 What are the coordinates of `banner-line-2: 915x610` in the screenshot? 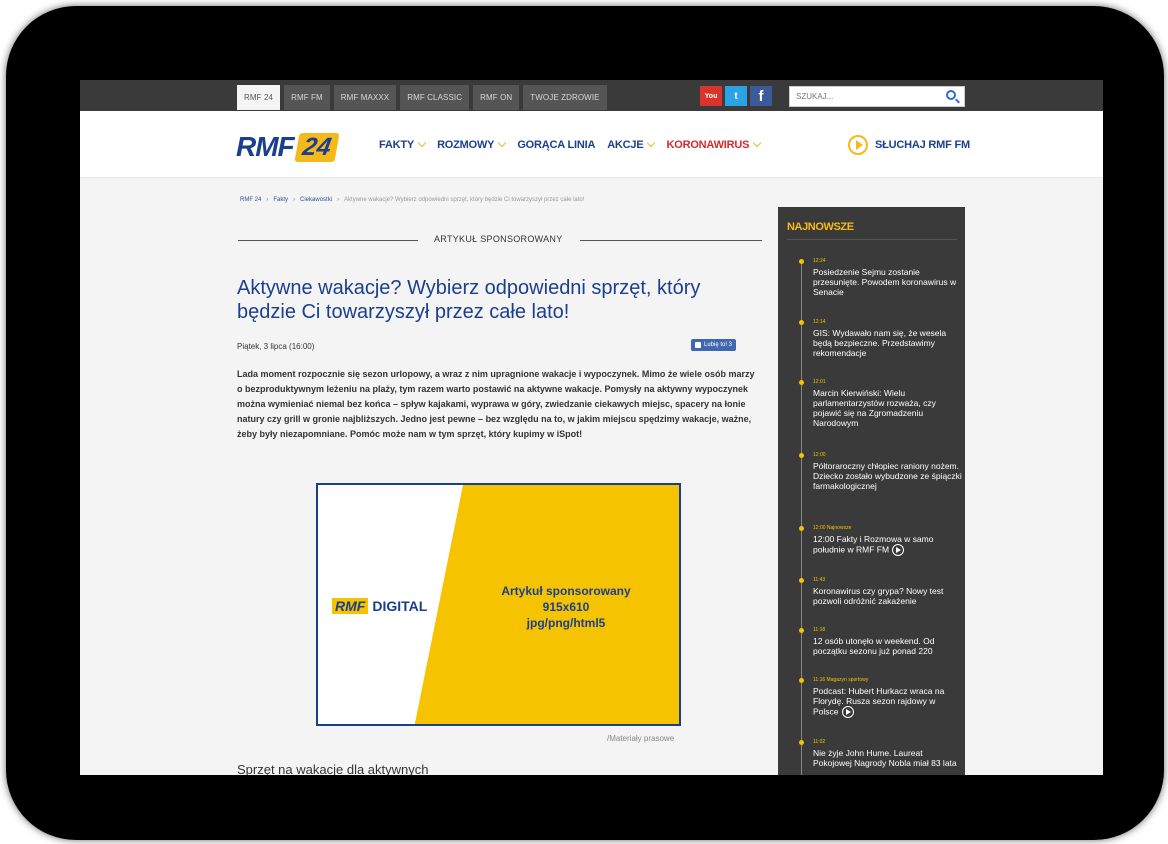 It's located at (566, 607).